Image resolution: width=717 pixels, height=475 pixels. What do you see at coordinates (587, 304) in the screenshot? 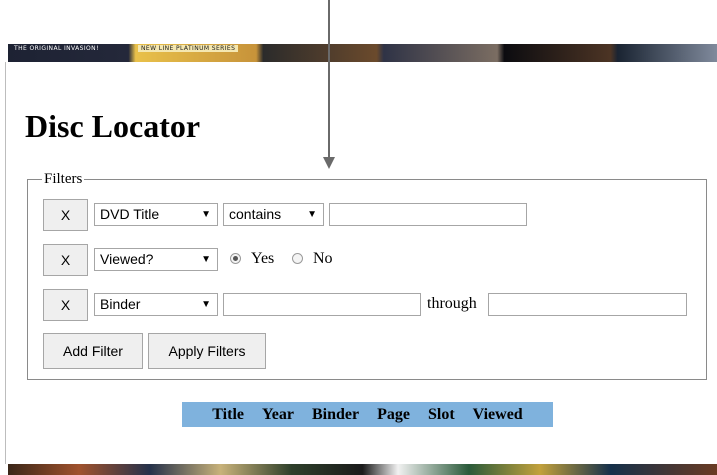
I see `binder-to-input` at bounding box center [587, 304].